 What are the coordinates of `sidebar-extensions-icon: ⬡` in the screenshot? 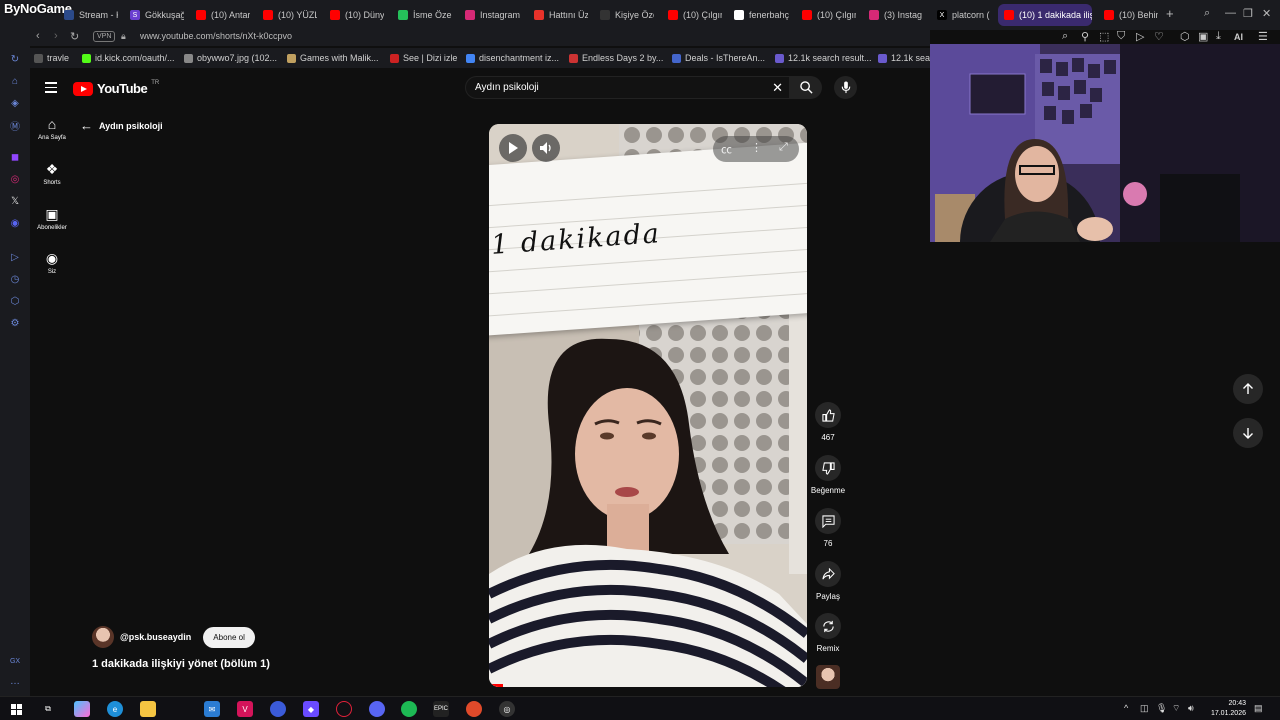 It's located at (15, 301).